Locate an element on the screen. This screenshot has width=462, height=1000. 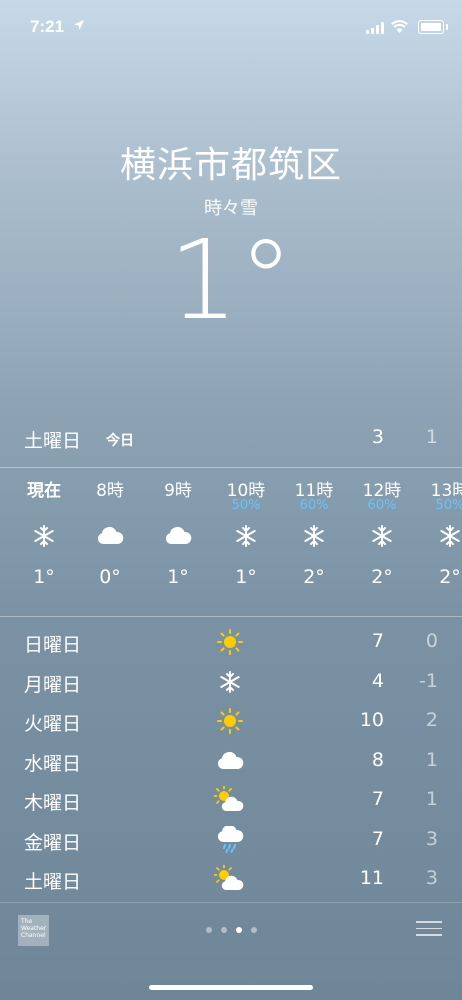
hour-label: 8時 is located at coordinates (110, 491).